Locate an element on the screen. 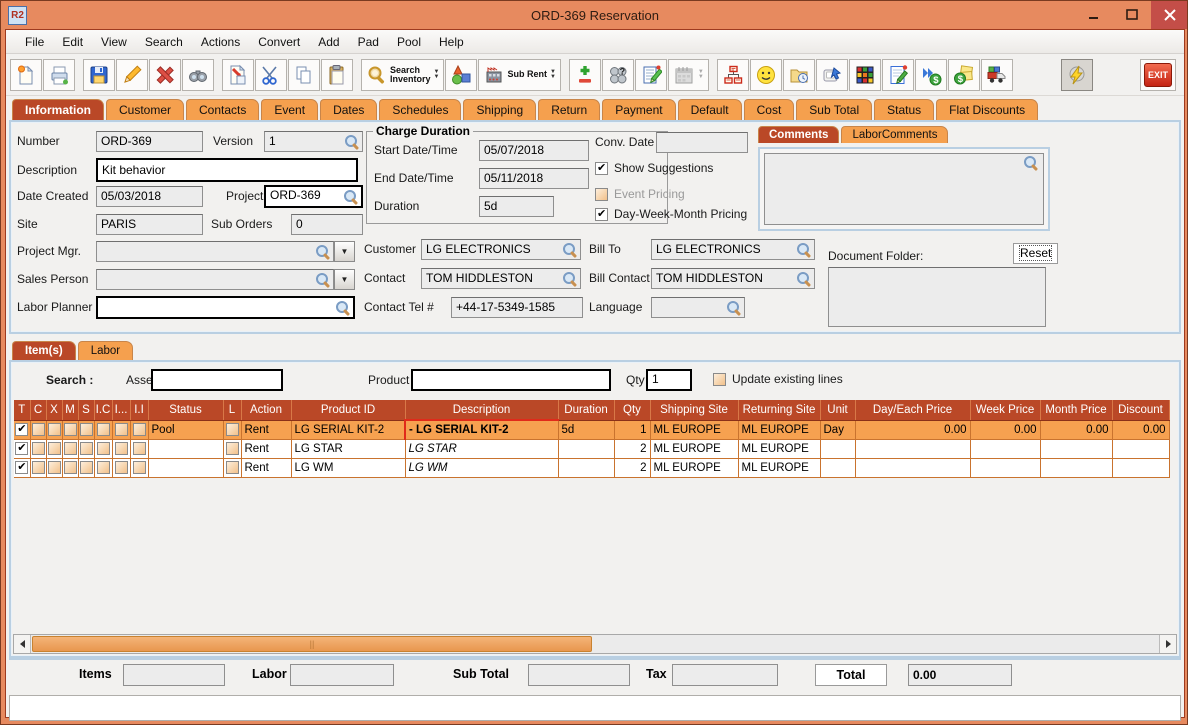 This screenshot has height=725, width=1188. row2-week-price is located at coordinates (1005, 449).